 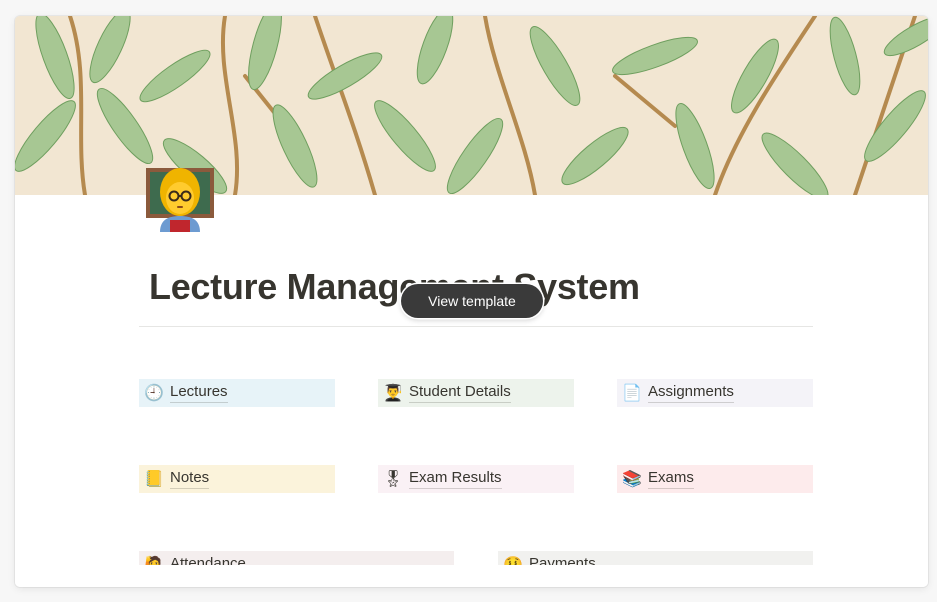 I want to click on link-label: Exams, so click(x=671, y=479).